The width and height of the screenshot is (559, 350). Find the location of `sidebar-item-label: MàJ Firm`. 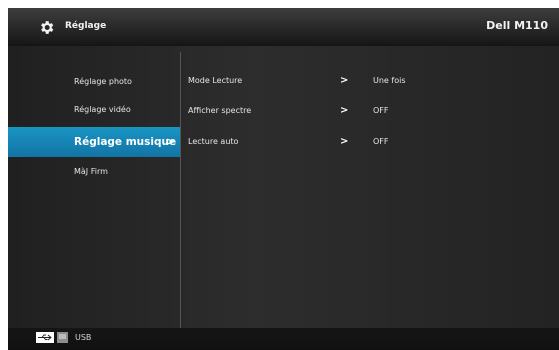

sidebar-item-label: MàJ Firm is located at coordinates (91, 171).